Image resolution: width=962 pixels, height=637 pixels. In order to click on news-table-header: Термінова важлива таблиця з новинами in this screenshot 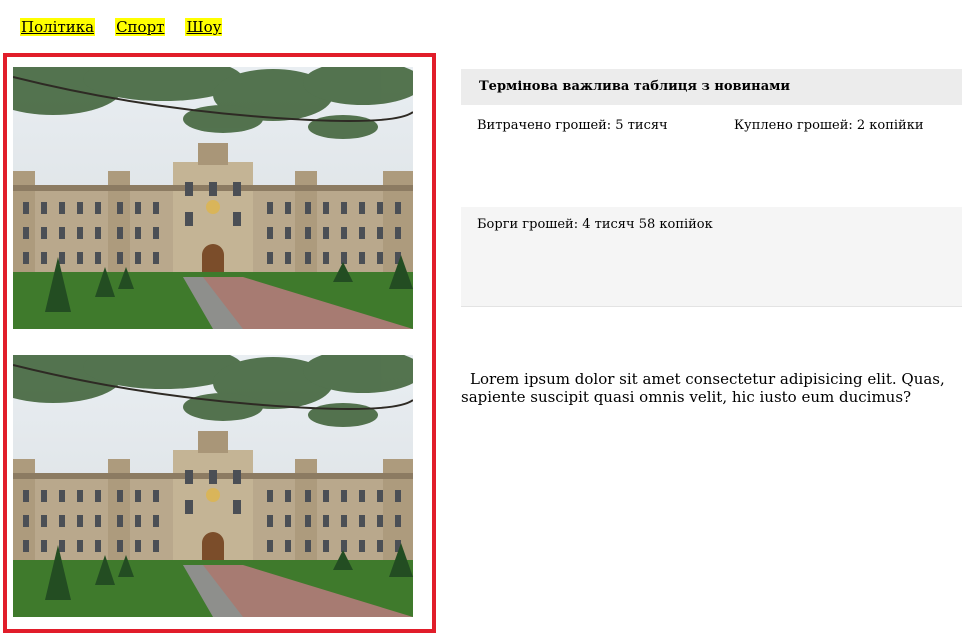, I will do `click(711, 87)`.